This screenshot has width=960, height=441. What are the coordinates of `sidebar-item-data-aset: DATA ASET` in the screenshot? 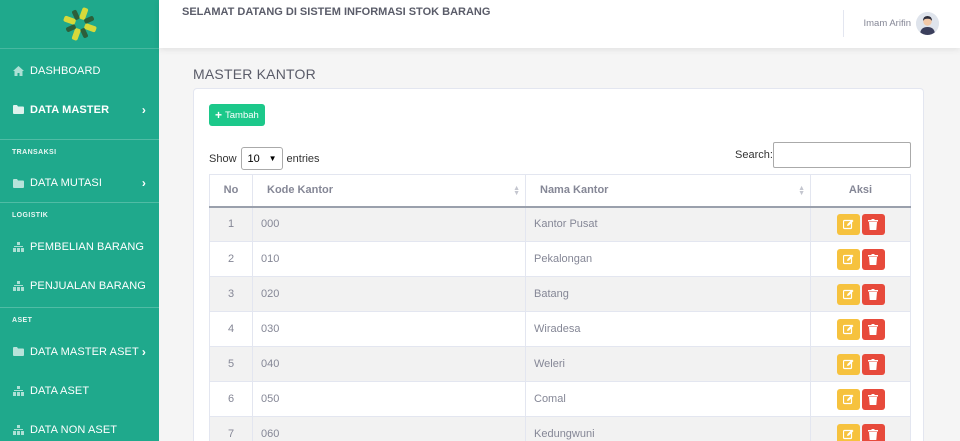 It's located at (79, 390).